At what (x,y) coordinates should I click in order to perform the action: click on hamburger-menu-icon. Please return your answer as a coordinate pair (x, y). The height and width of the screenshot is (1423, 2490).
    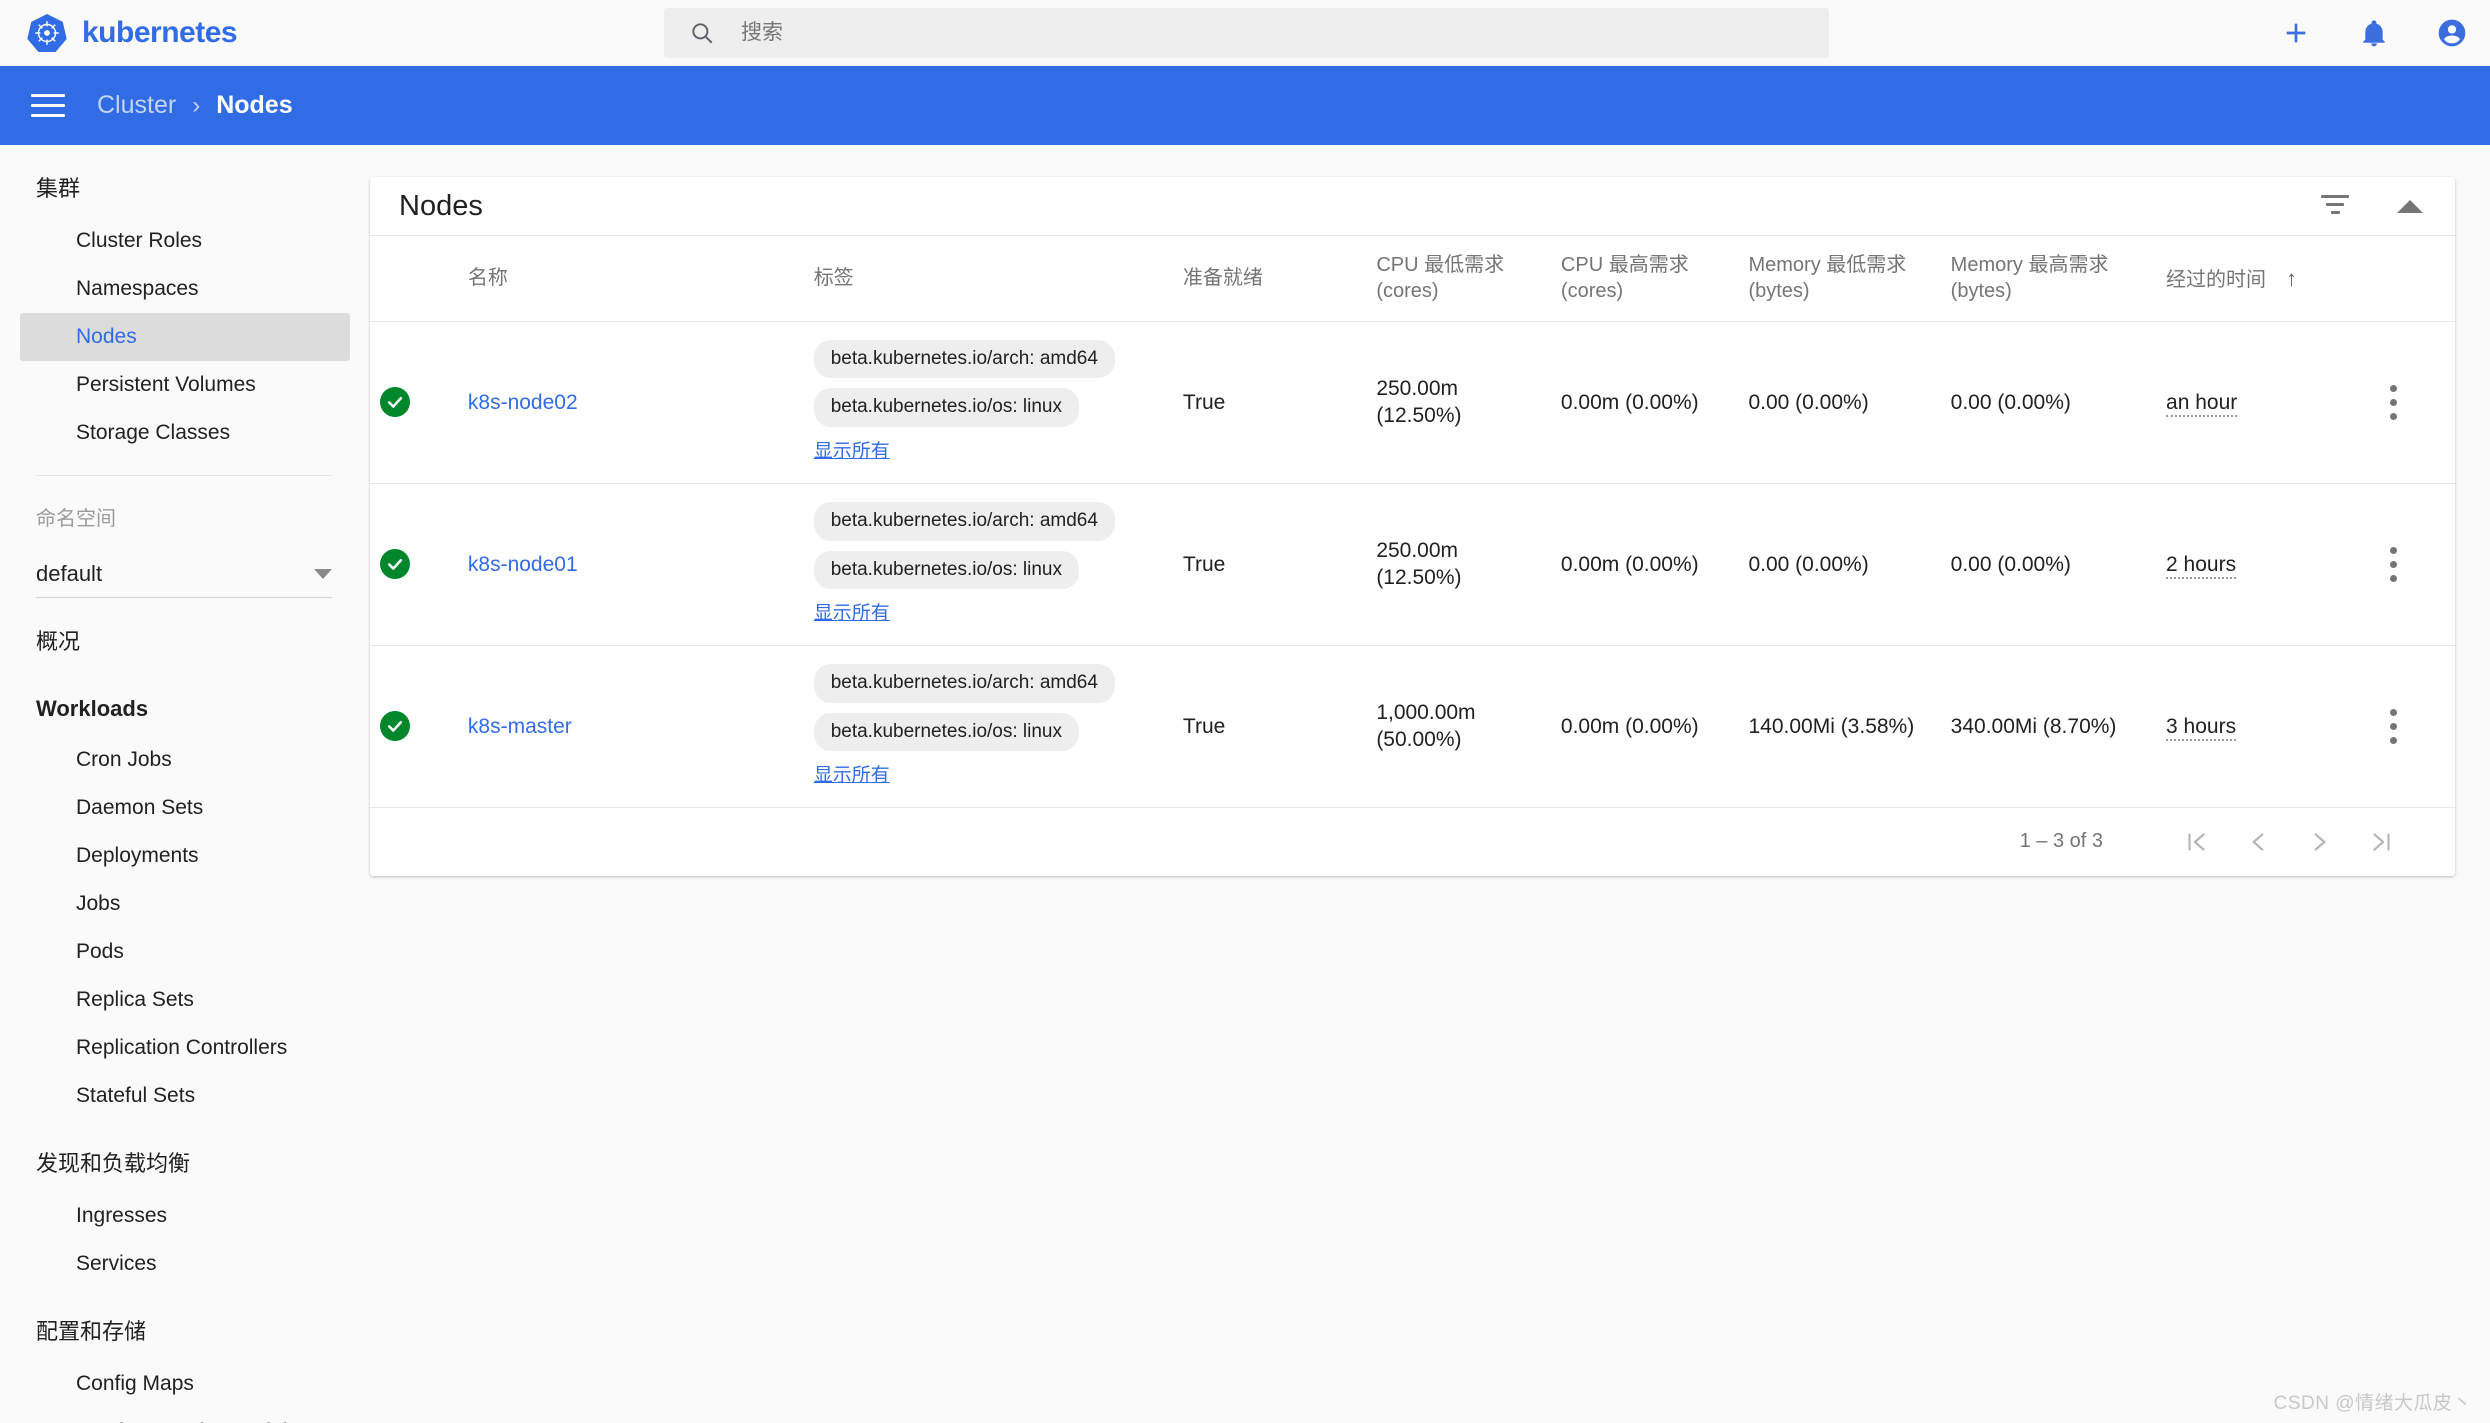
    Looking at the image, I should click on (48, 105).